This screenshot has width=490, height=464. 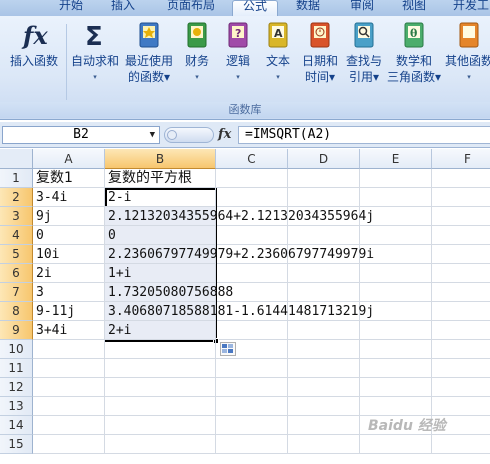 I want to click on cell-b: 2-i, so click(x=160, y=197).